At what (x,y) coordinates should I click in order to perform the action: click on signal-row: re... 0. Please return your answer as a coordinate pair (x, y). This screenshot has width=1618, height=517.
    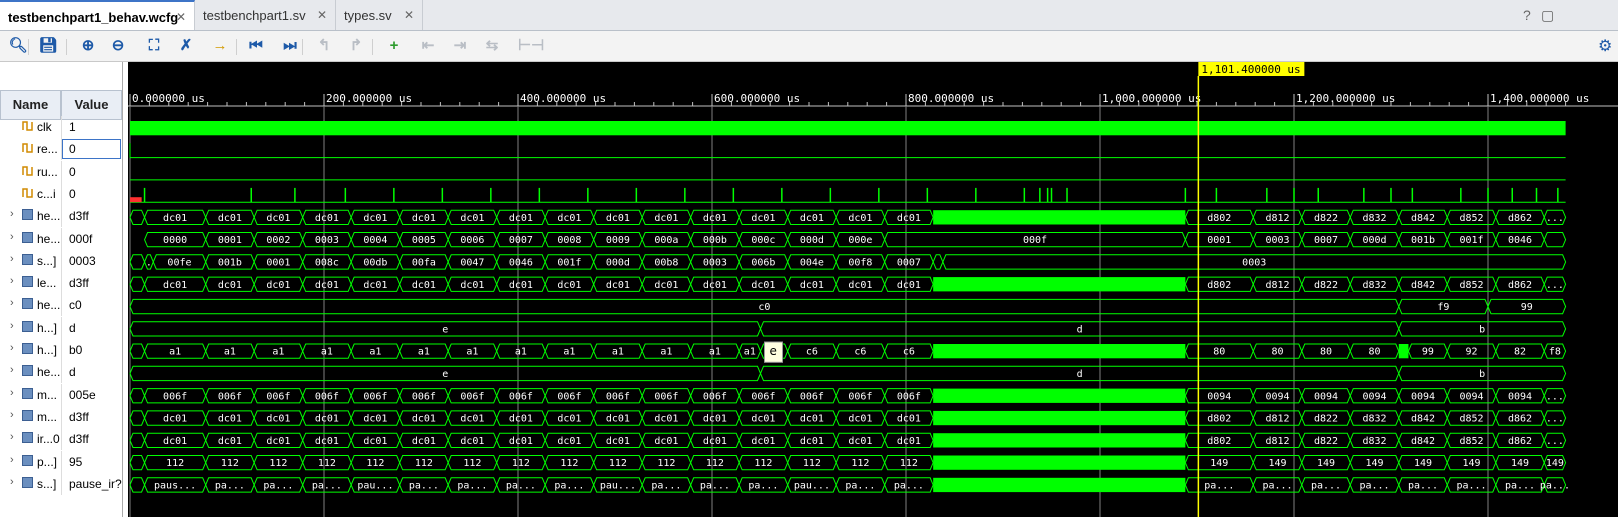
    Looking at the image, I should click on (61, 149).